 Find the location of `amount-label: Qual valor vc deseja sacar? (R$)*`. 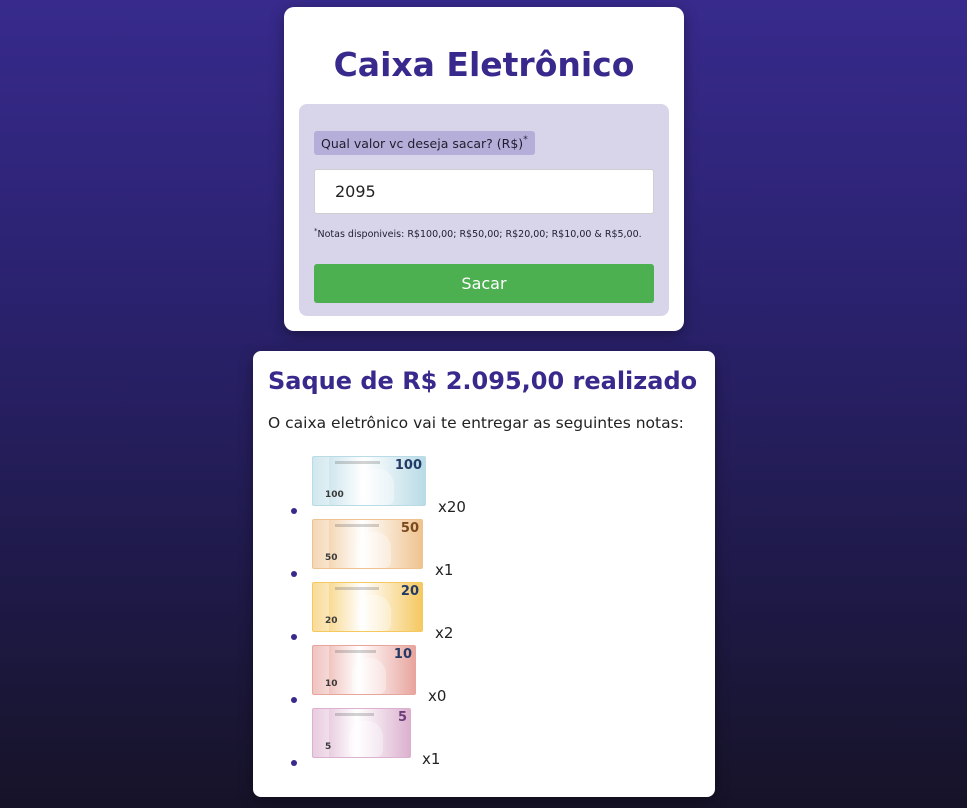

amount-label: Qual valor vc deseja sacar? (R$)* is located at coordinates (424, 143).